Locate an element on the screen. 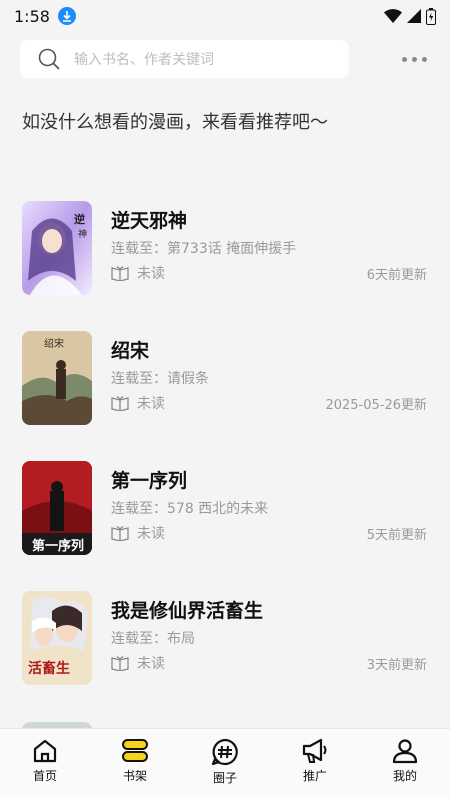 This screenshot has height=797, width=450. latest-chapter: 连载至：578 西北的未来 is located at coordinates (190, 509).